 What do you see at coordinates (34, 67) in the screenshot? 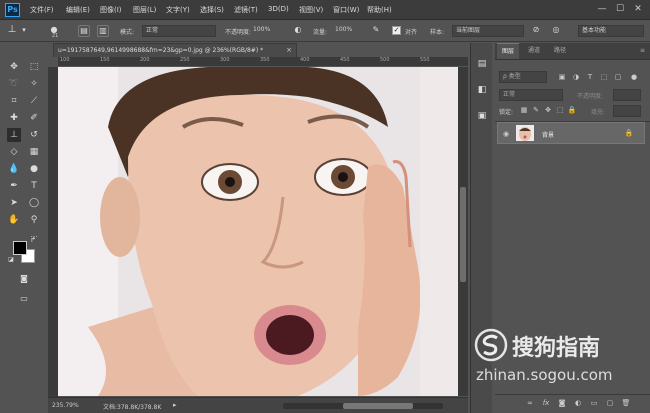
I see `marquee-icon: ⬚` at bounding box center [34, 67].